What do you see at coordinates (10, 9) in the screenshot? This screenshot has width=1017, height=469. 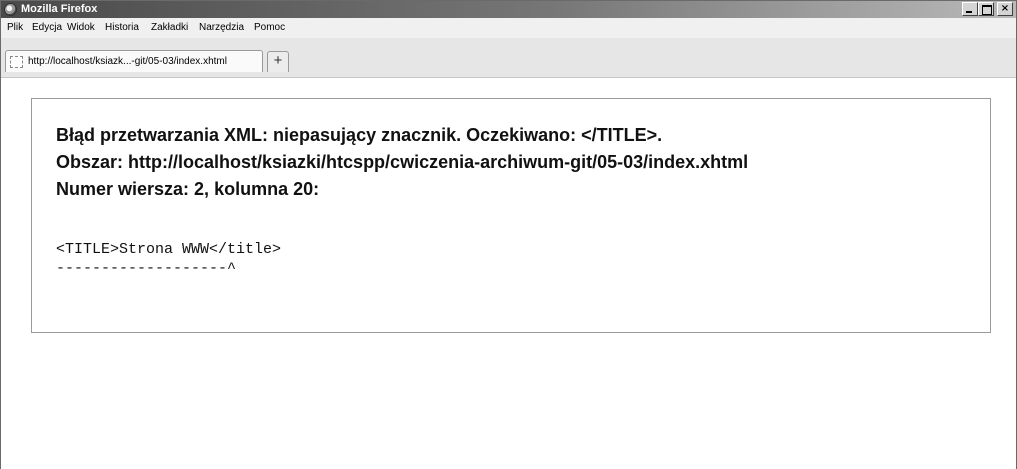 I see `firefox-logo-icon` at bounding box center [10, 9].